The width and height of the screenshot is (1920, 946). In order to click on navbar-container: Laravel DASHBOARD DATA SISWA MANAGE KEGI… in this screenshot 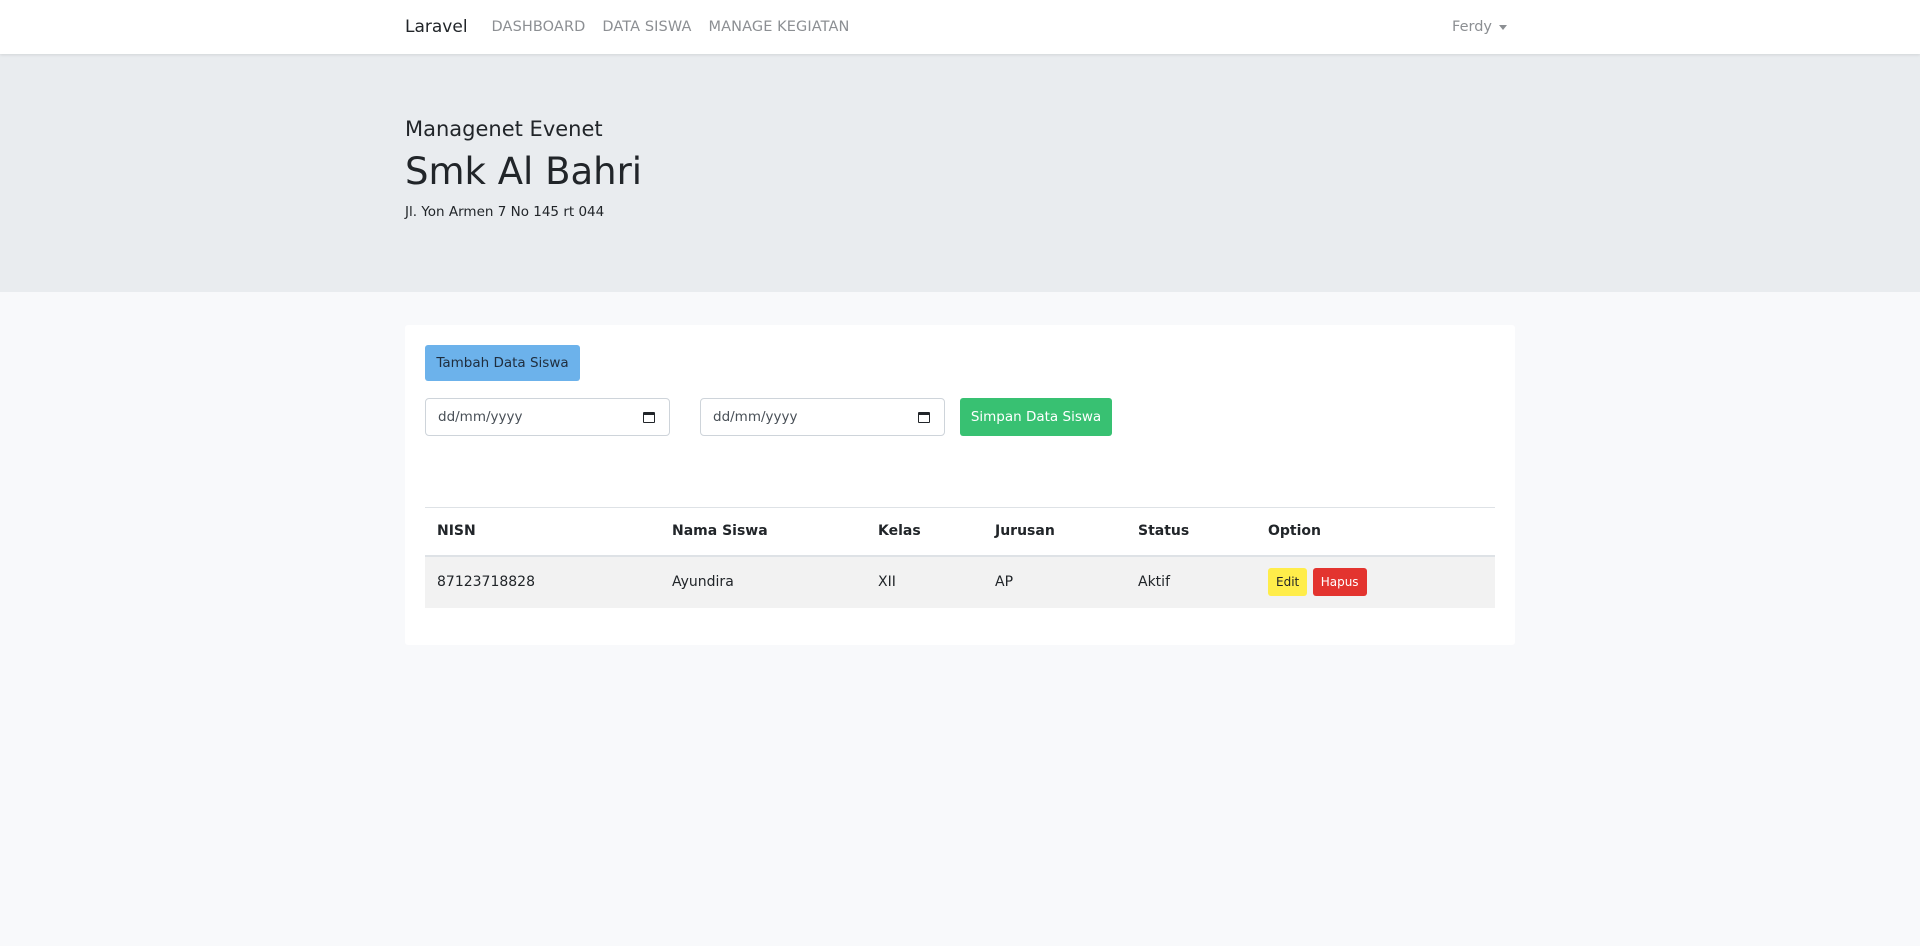, I will do `click(956, 27)`.